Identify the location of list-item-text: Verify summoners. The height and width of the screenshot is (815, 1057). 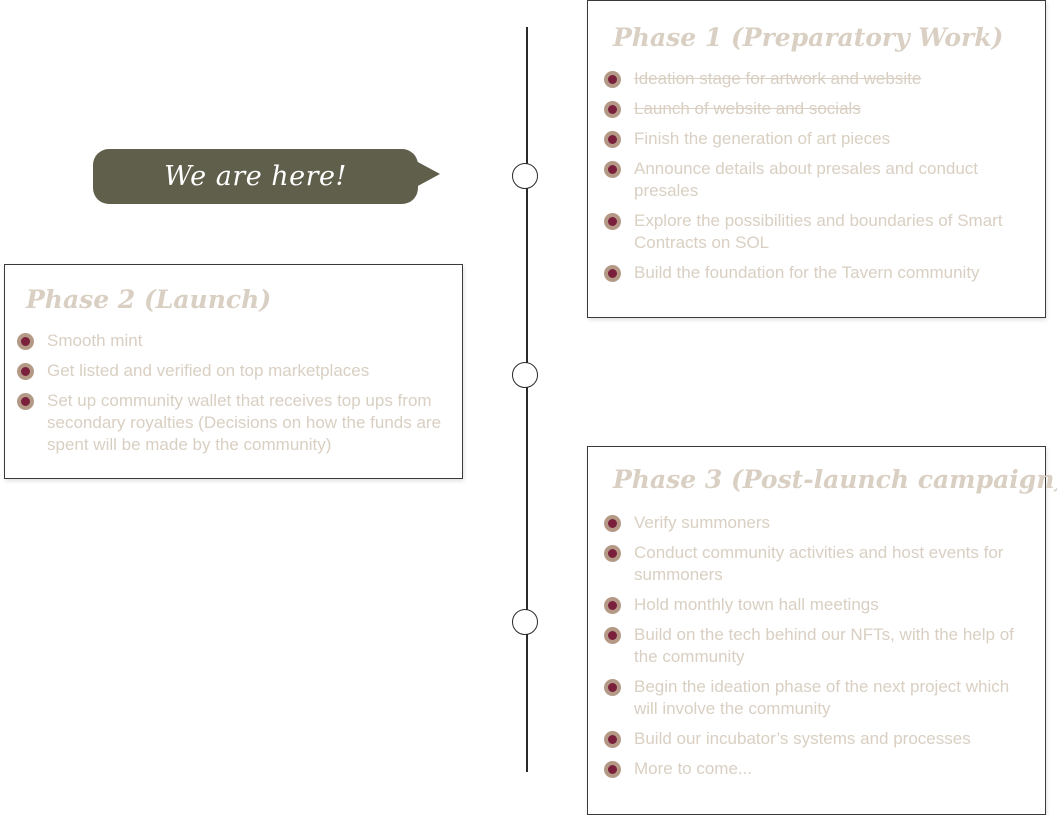
(702, 522).